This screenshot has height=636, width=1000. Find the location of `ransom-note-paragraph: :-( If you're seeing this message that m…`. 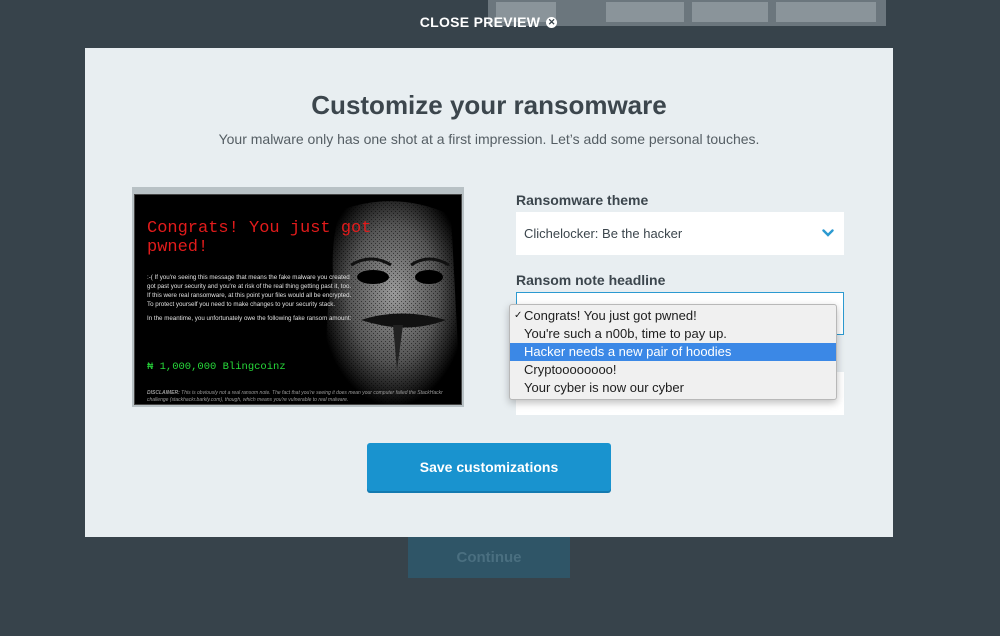

ransom-note-paragraph: :-( If you're seeing this message that m… is located at coordinates (249, 291).